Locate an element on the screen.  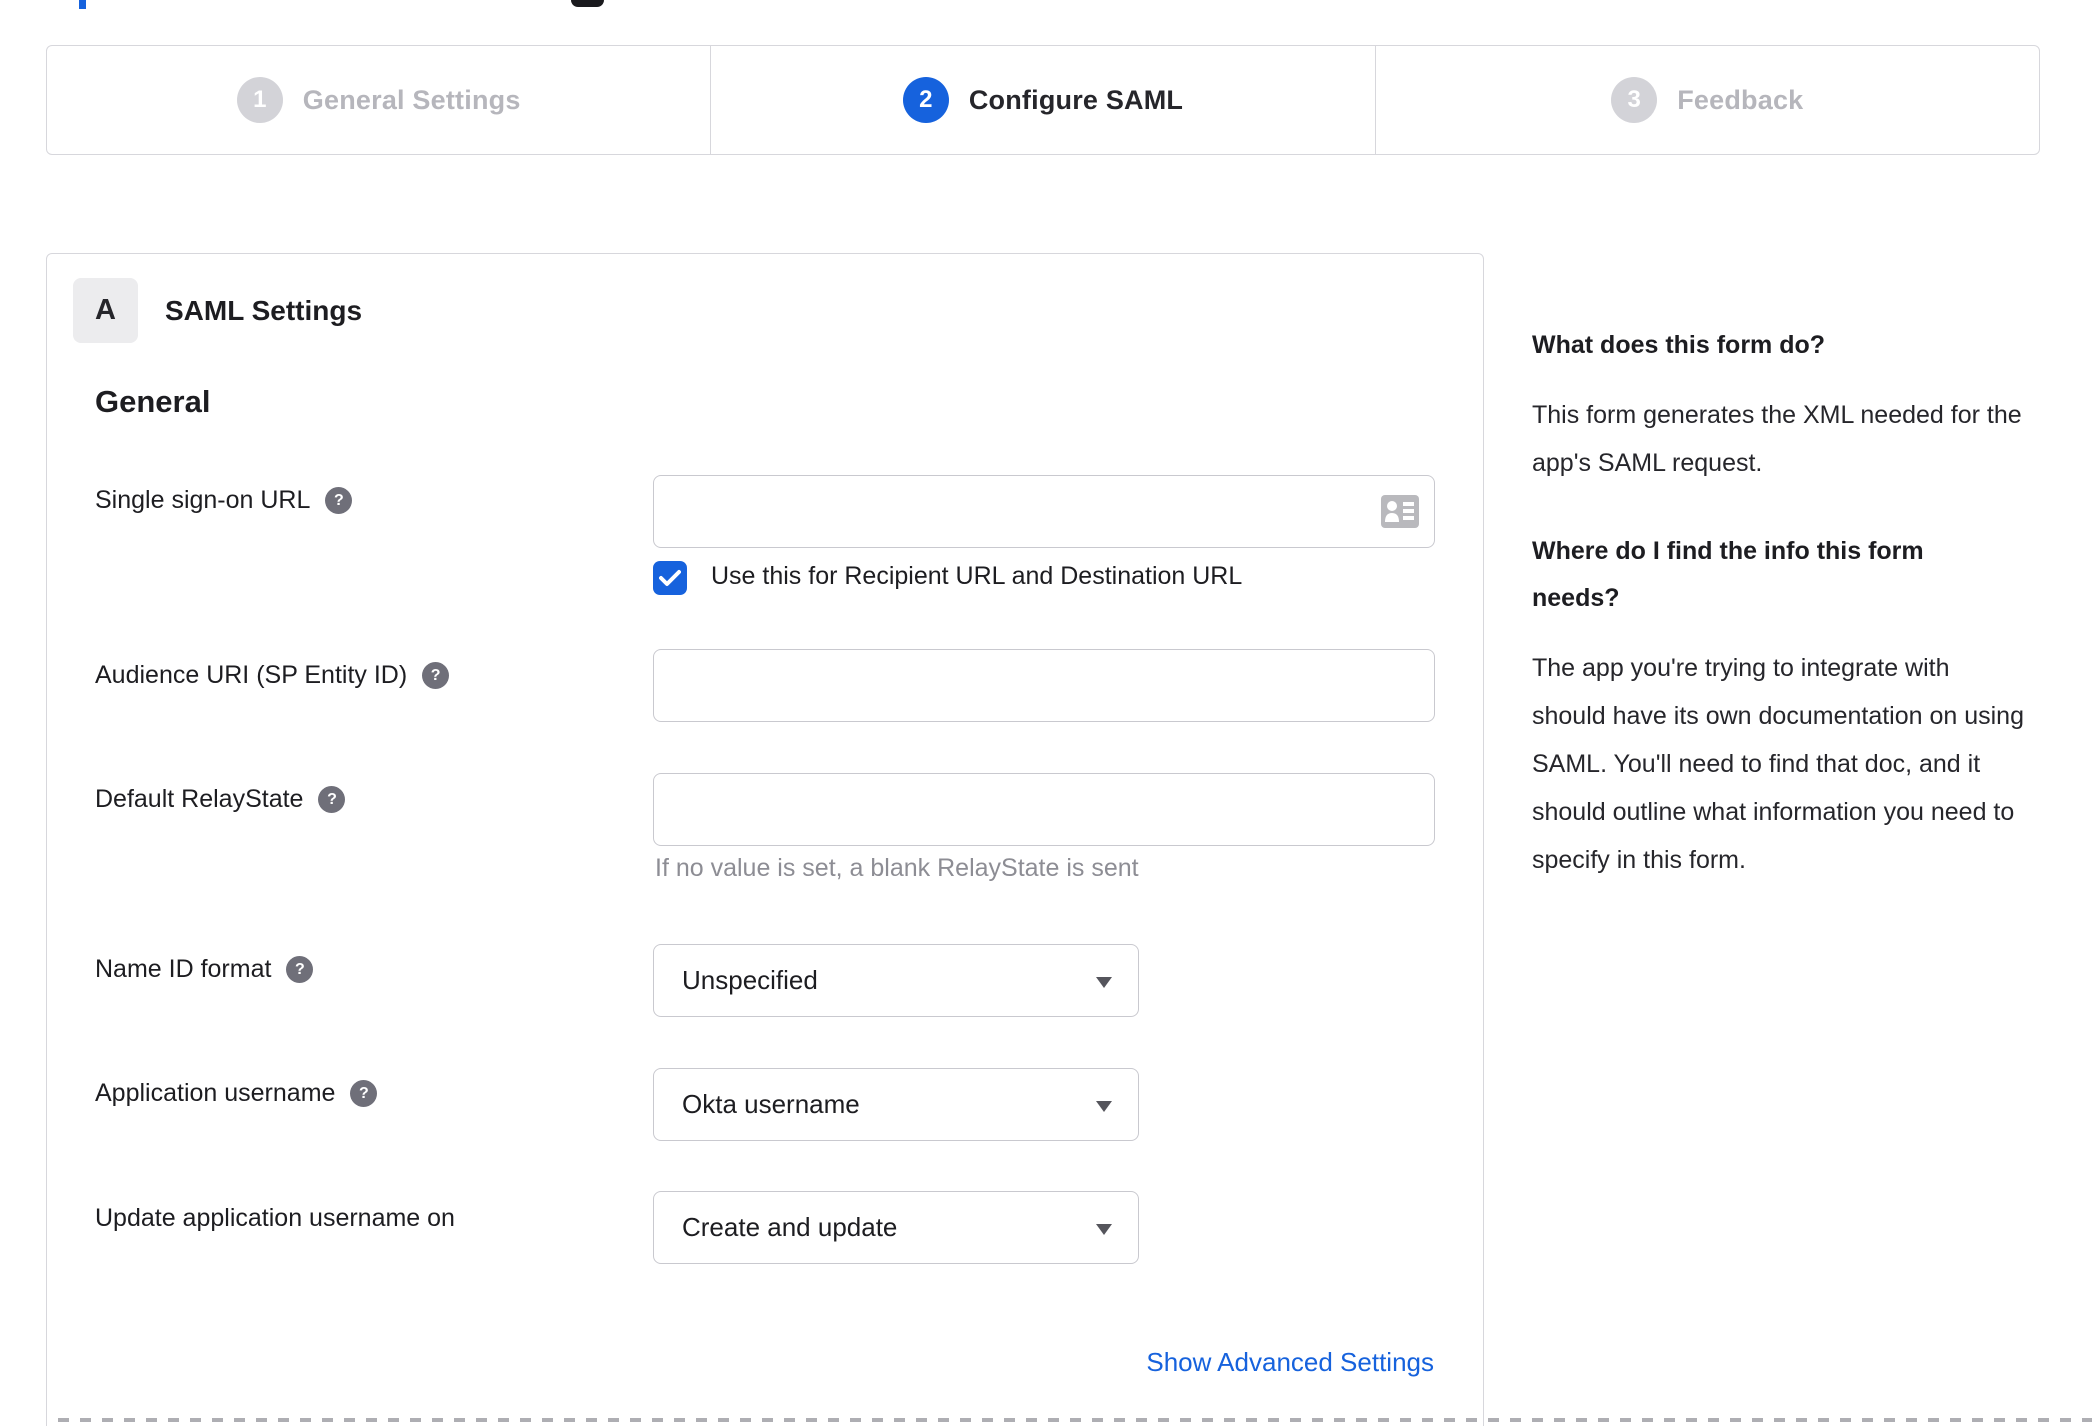
recipient-url-checkbox is located at coordinates (670, 578).